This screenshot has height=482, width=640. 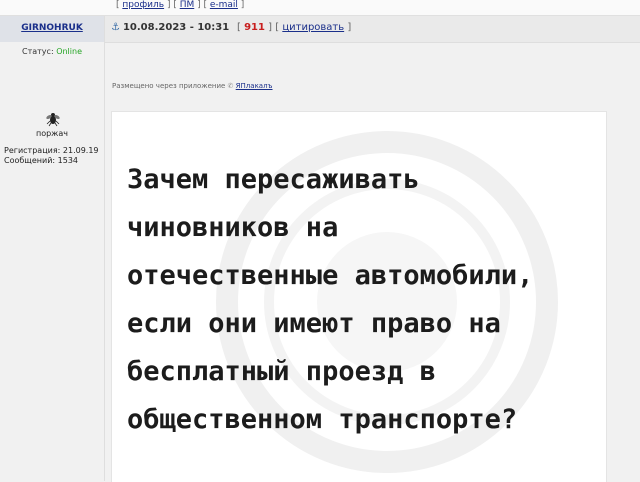 I want to click on via-prefix: Размещено через приложение, so click(x=169, y=86).